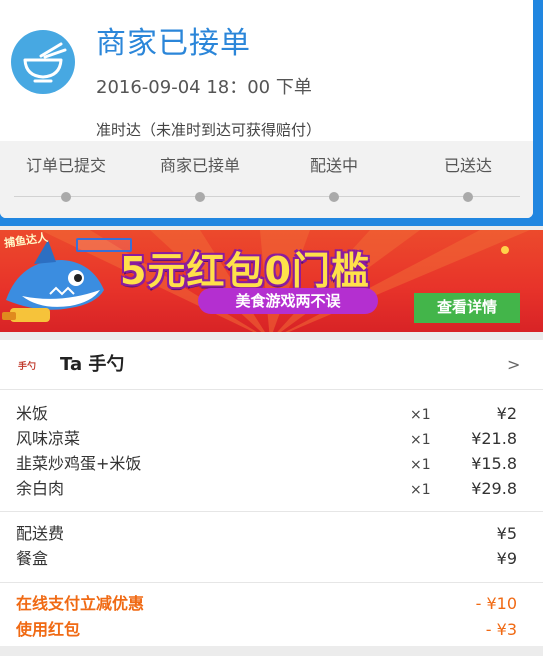  What do you see at coordinates (501, 629) in the screenshot?
I see `red-packet-discount-amount: - ¥3` at bounding box center [501, 629].